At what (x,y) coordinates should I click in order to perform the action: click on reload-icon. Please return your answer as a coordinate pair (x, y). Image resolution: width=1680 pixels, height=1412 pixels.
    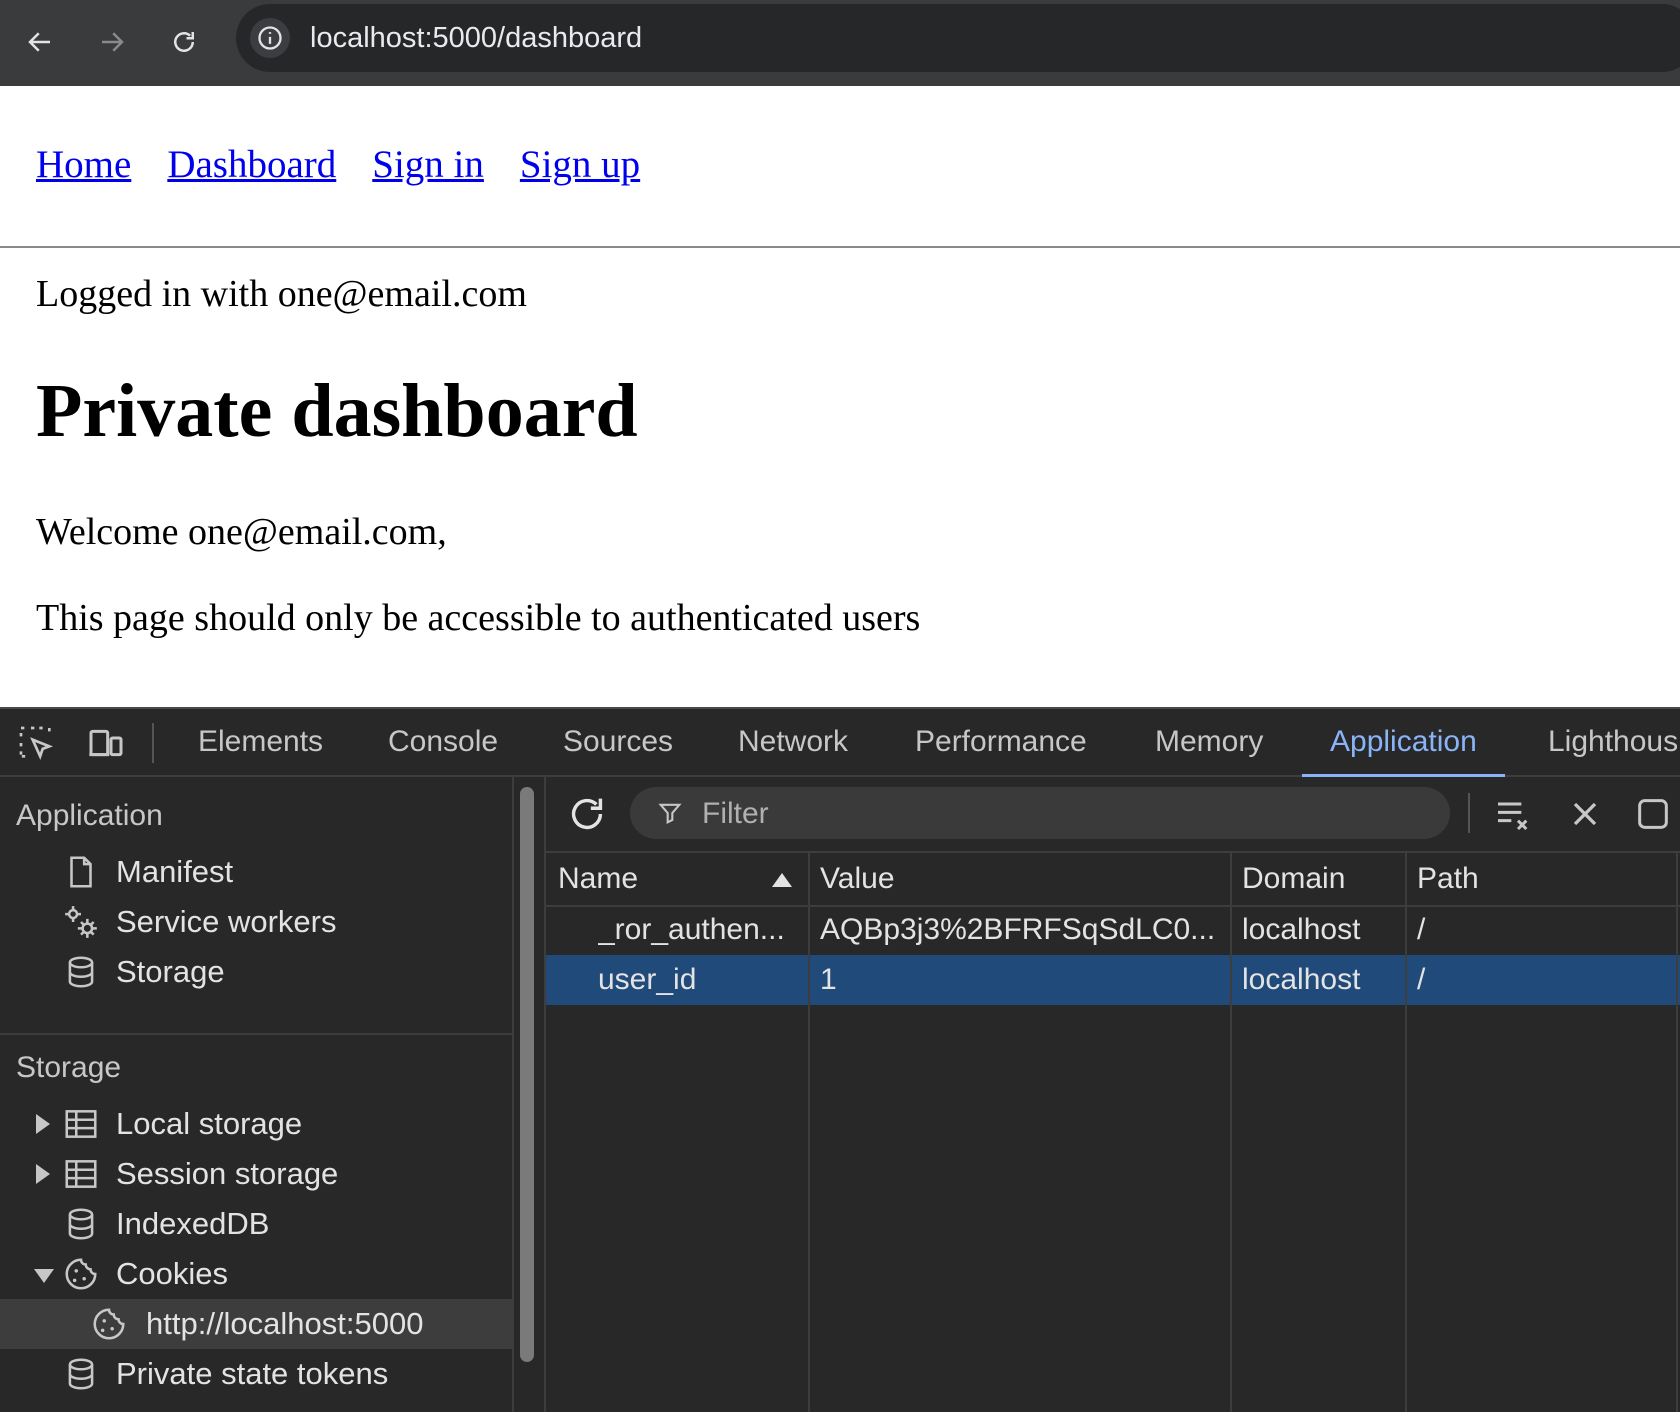
    Looking at the image, I should click on (184, 42).